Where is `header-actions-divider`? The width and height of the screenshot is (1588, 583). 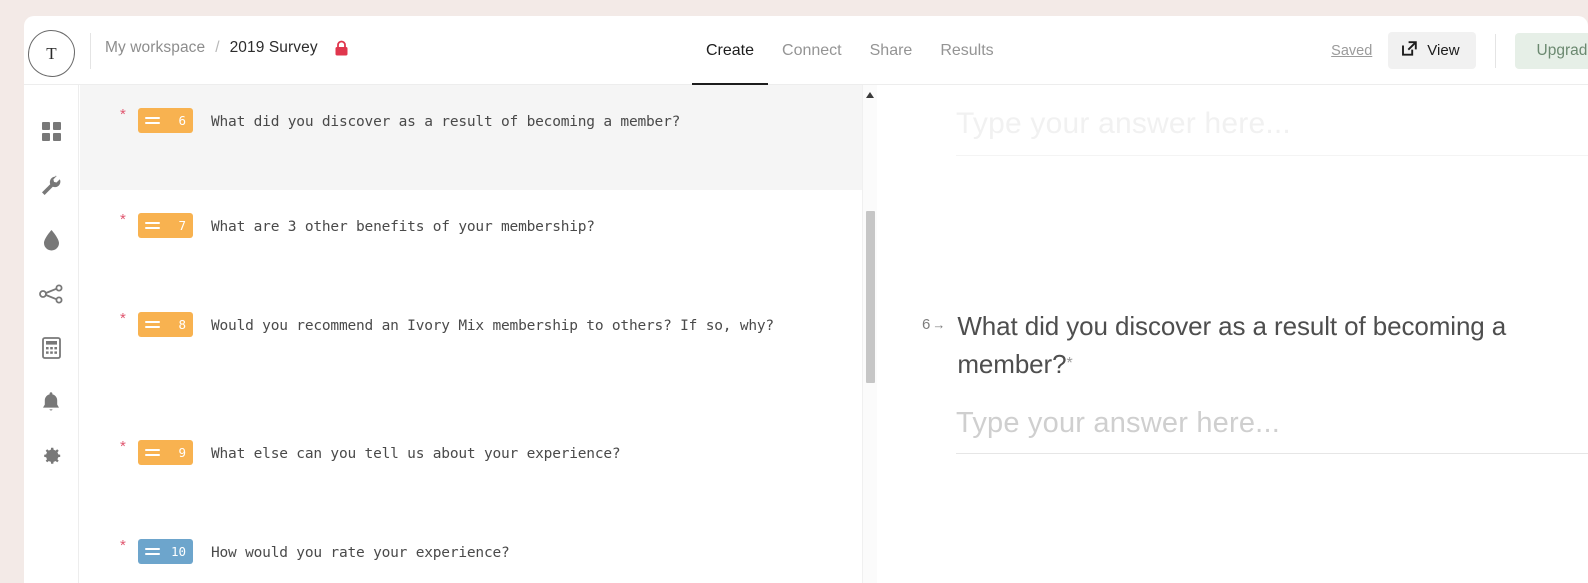 header-actions-divider is located at coordinates (1495, 50).